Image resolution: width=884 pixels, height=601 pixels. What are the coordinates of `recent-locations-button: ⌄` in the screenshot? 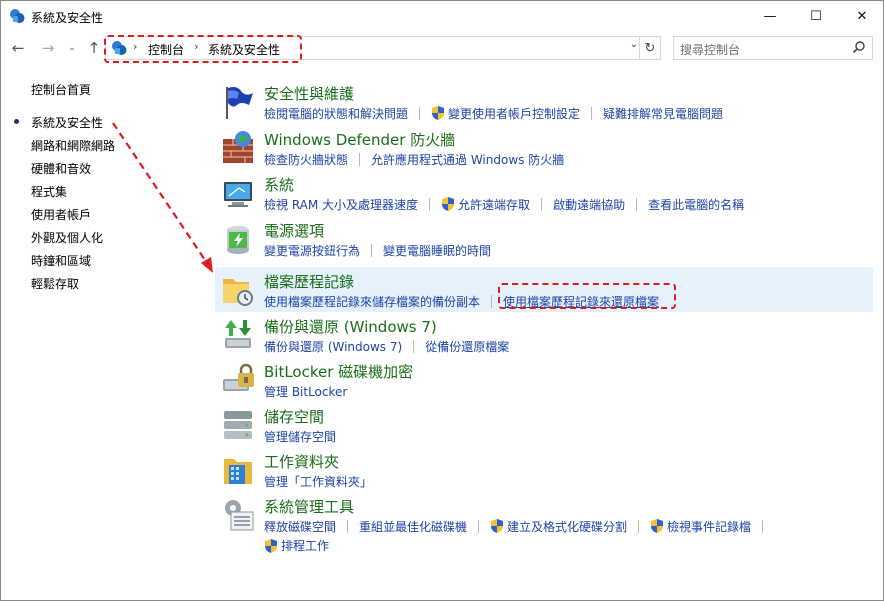 It's located at (72, 48).